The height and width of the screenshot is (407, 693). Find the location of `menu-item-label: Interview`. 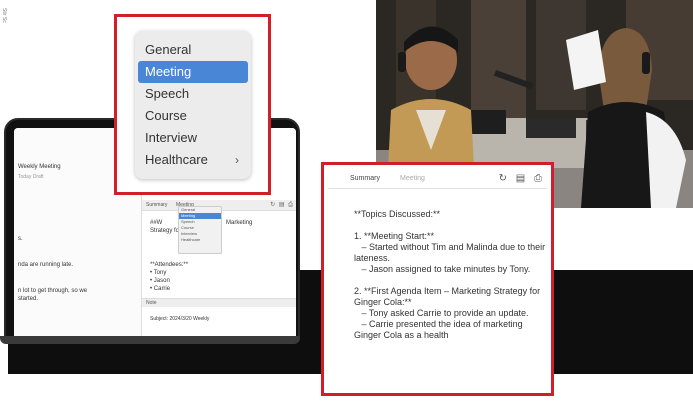

menu-item-label: Interview is located at coordinates (171, 137).